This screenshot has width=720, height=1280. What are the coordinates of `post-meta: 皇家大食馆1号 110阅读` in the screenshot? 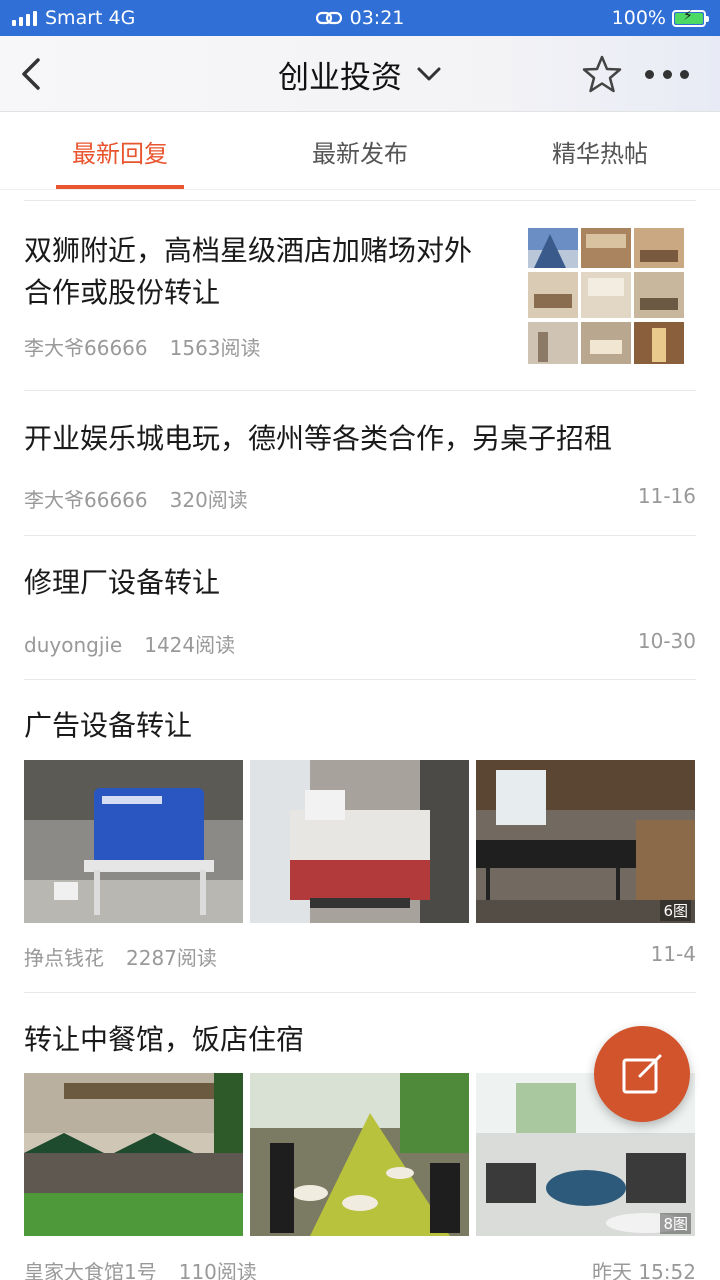 It's located at (140, 1268).